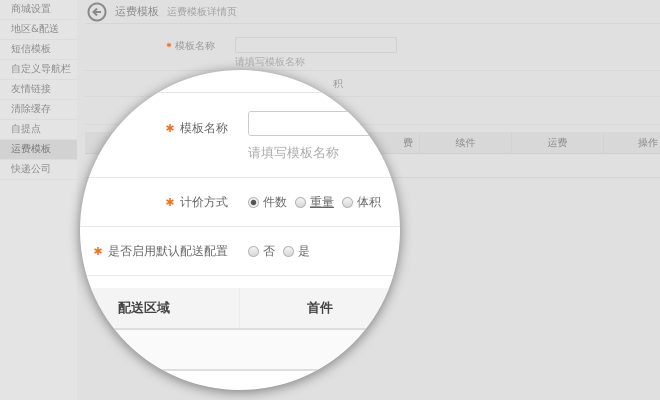 The height and width of the screenshot is (400, 660). Describe the element at coordinates (137, 11) in the screenshot. I see `page-title: 运费模板` at that location.